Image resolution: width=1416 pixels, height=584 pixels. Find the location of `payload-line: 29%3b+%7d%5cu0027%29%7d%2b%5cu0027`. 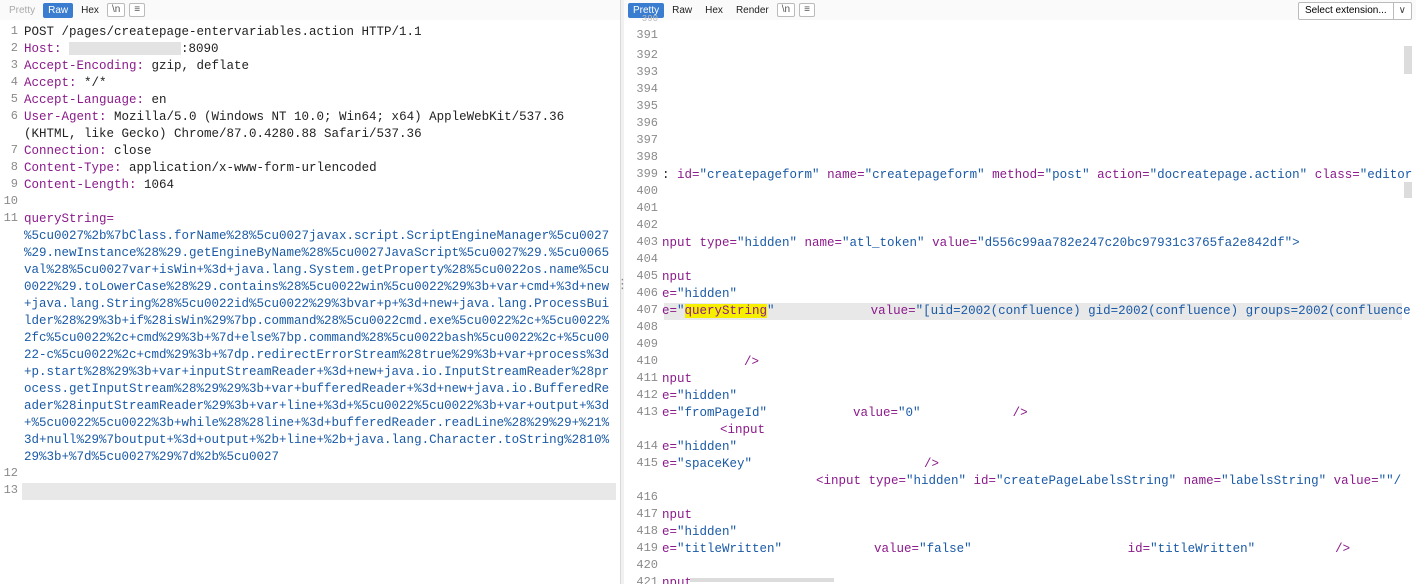

payload-line: 29%3b+%7d%5cu0027%29%7d%2b%5cu0027 is located at coordinates (152, 457).